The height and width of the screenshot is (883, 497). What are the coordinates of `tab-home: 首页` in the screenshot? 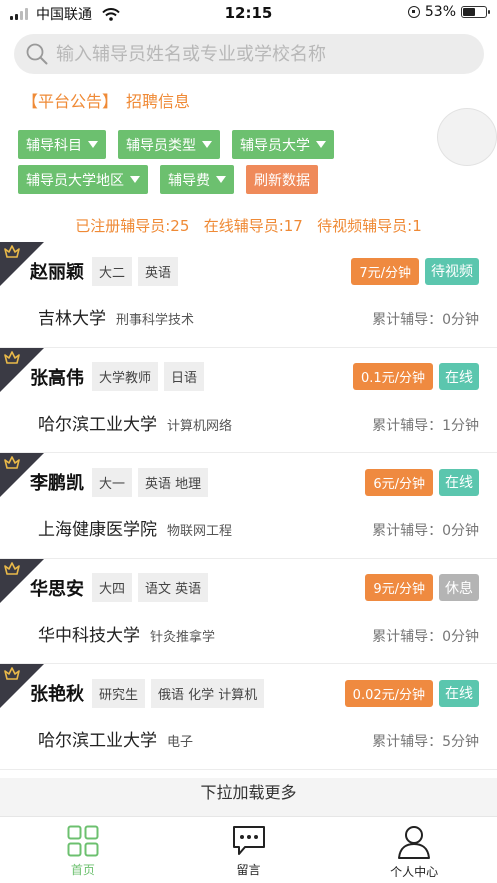 It's located at (83, 850).